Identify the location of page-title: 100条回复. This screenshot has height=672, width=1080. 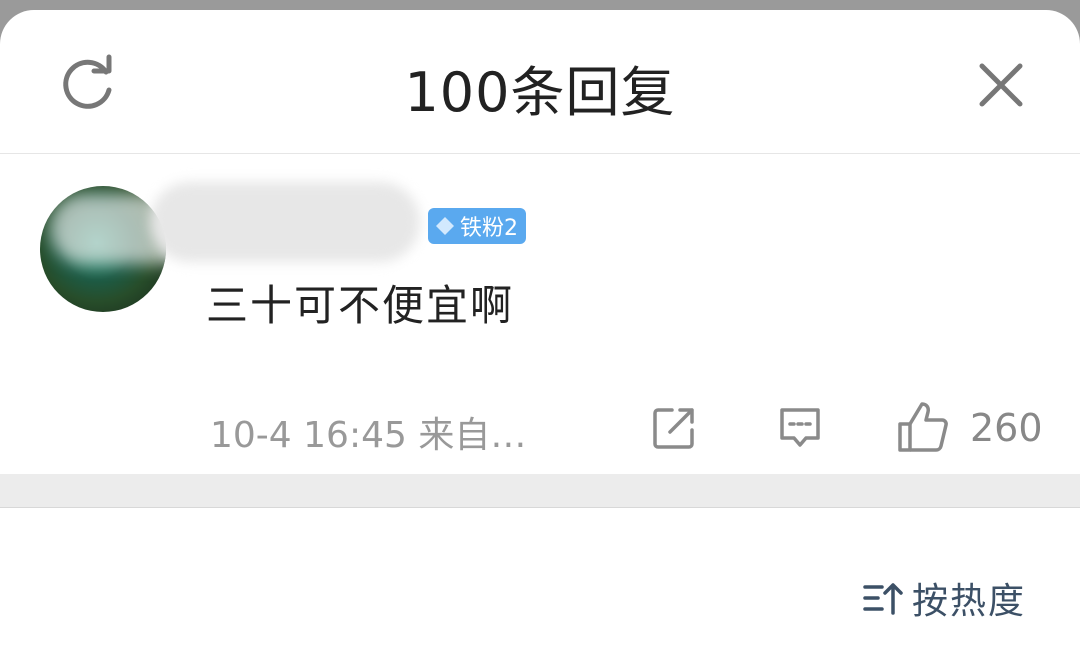
(540, 92).